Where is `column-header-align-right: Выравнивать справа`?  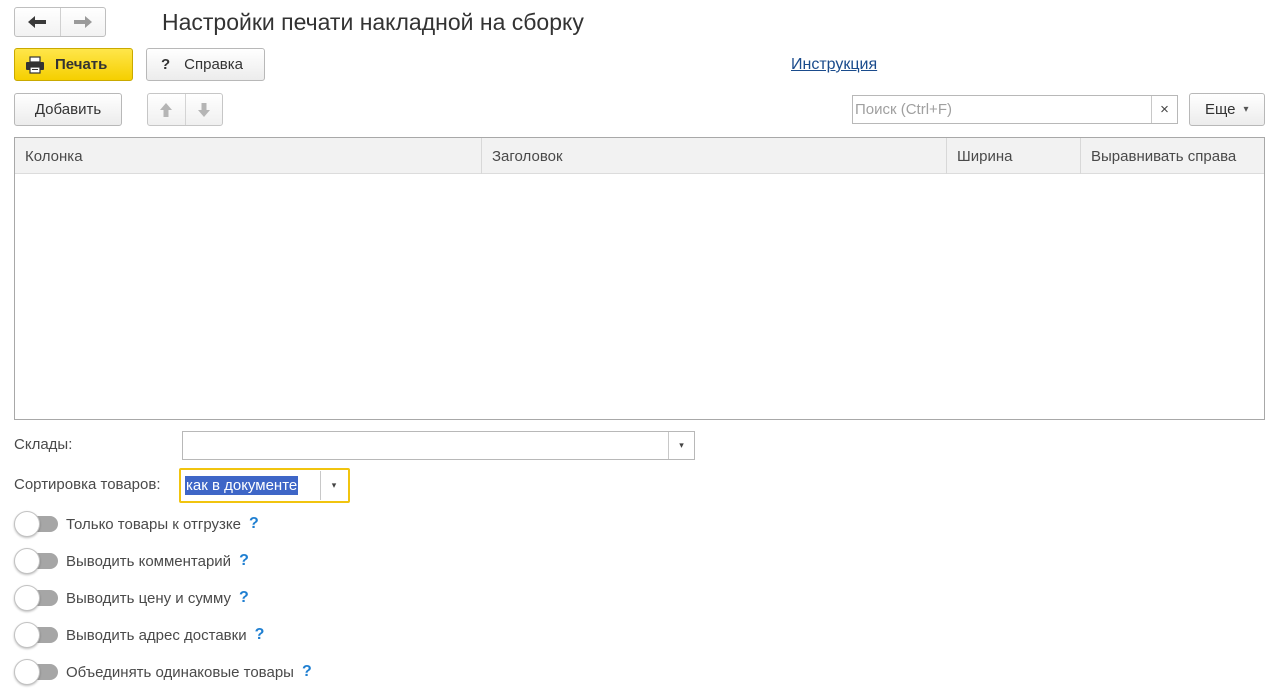
column-header-align-right: Выравнивать справа is located at coordinates (1172, 156).